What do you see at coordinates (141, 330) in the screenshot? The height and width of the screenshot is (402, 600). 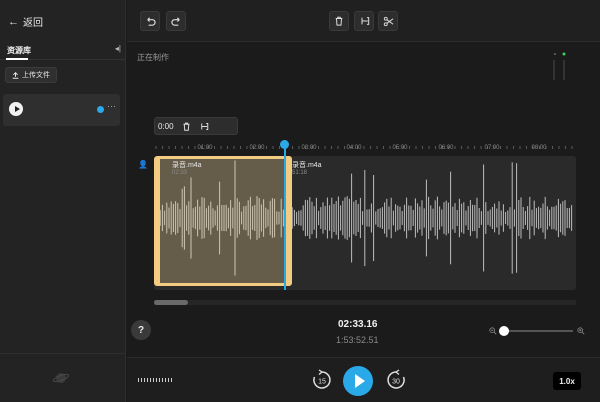 I see `help-button: ?` at bounding box center [141, 330].